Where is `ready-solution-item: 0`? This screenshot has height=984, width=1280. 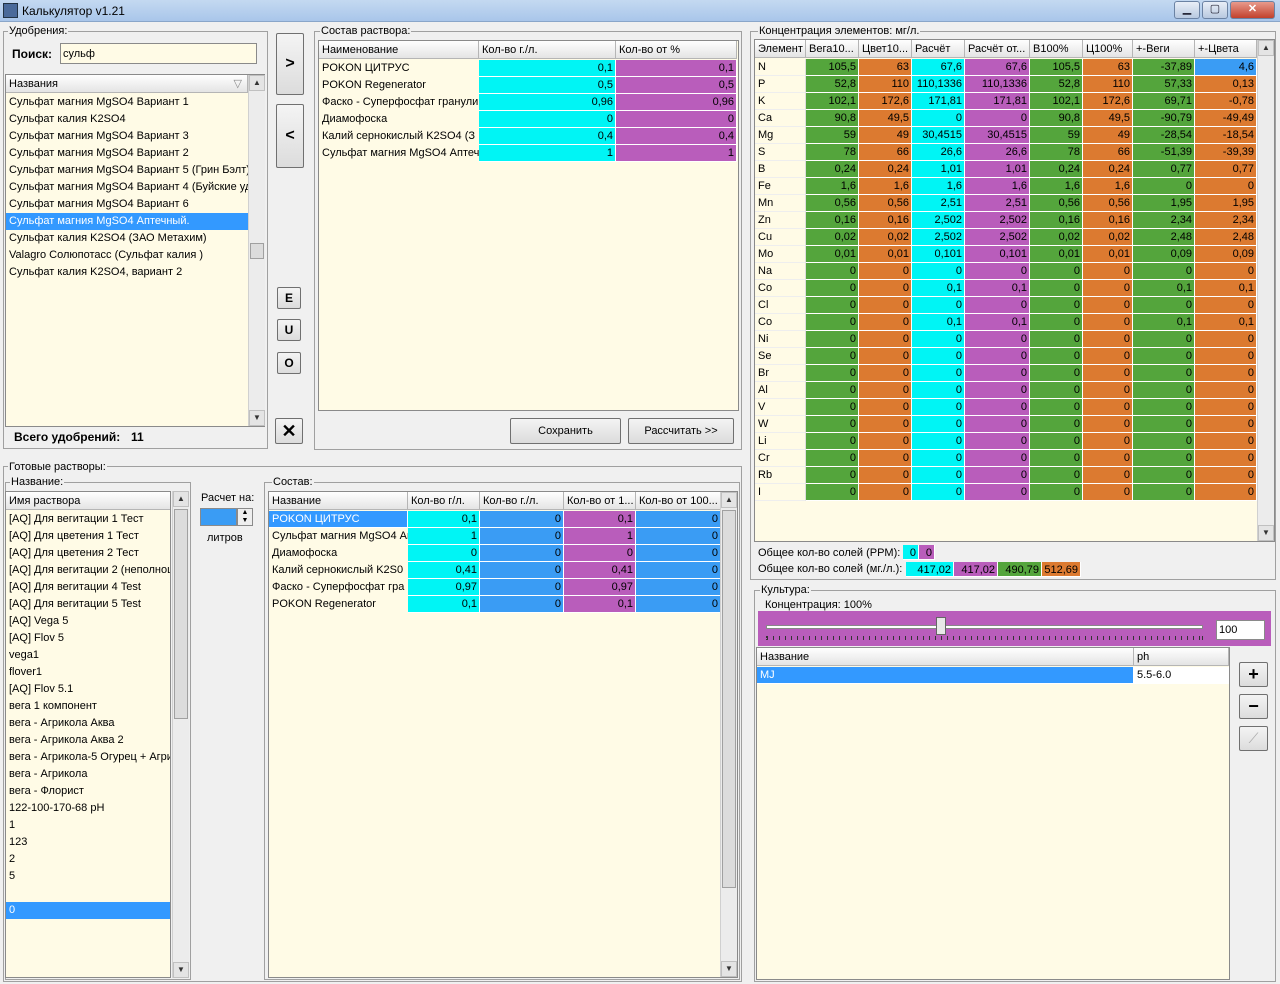
ready-solution-item: 0 is located at coordinates (88, 910).